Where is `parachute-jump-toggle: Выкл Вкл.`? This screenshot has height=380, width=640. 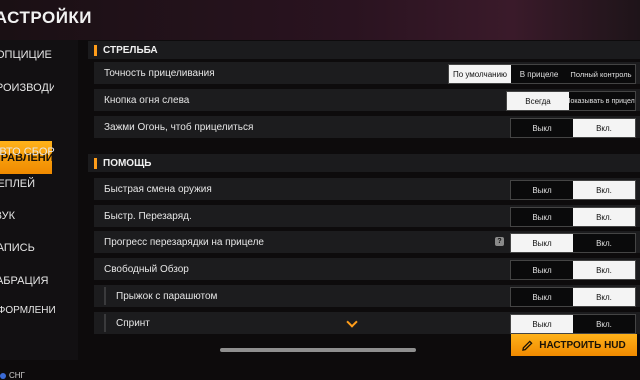 parachute-jump-toggle: Выкл Вкл. is located at coordinates (573, 297).